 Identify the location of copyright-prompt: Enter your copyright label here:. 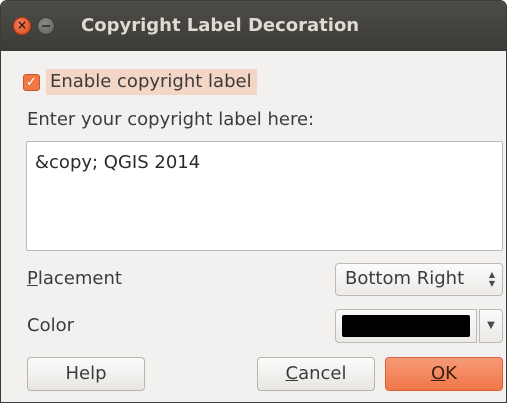
(171, 119).